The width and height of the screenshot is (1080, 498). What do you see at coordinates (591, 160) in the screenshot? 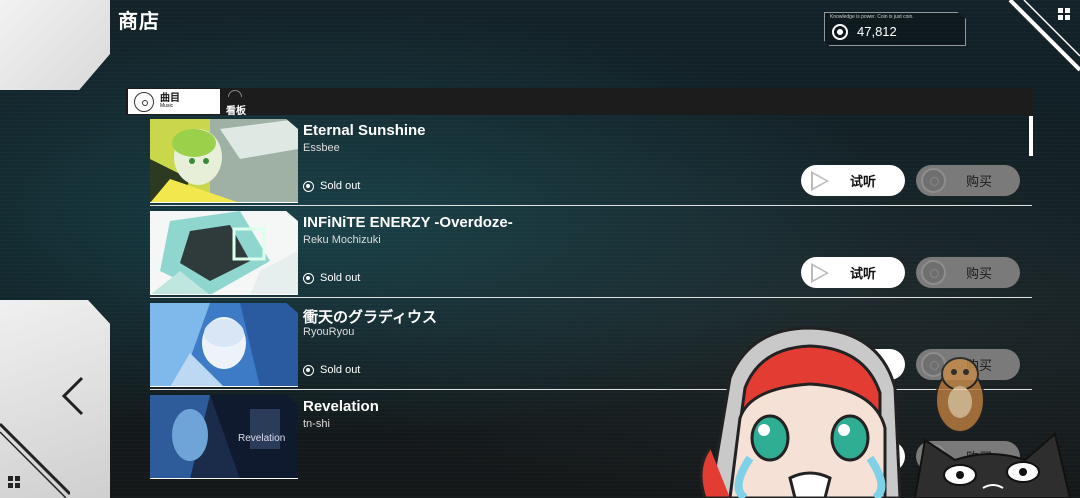
I see `song-item: Eternal Sunshine Essbee Sold out 试听 购买` at bounding box center [591, 160].